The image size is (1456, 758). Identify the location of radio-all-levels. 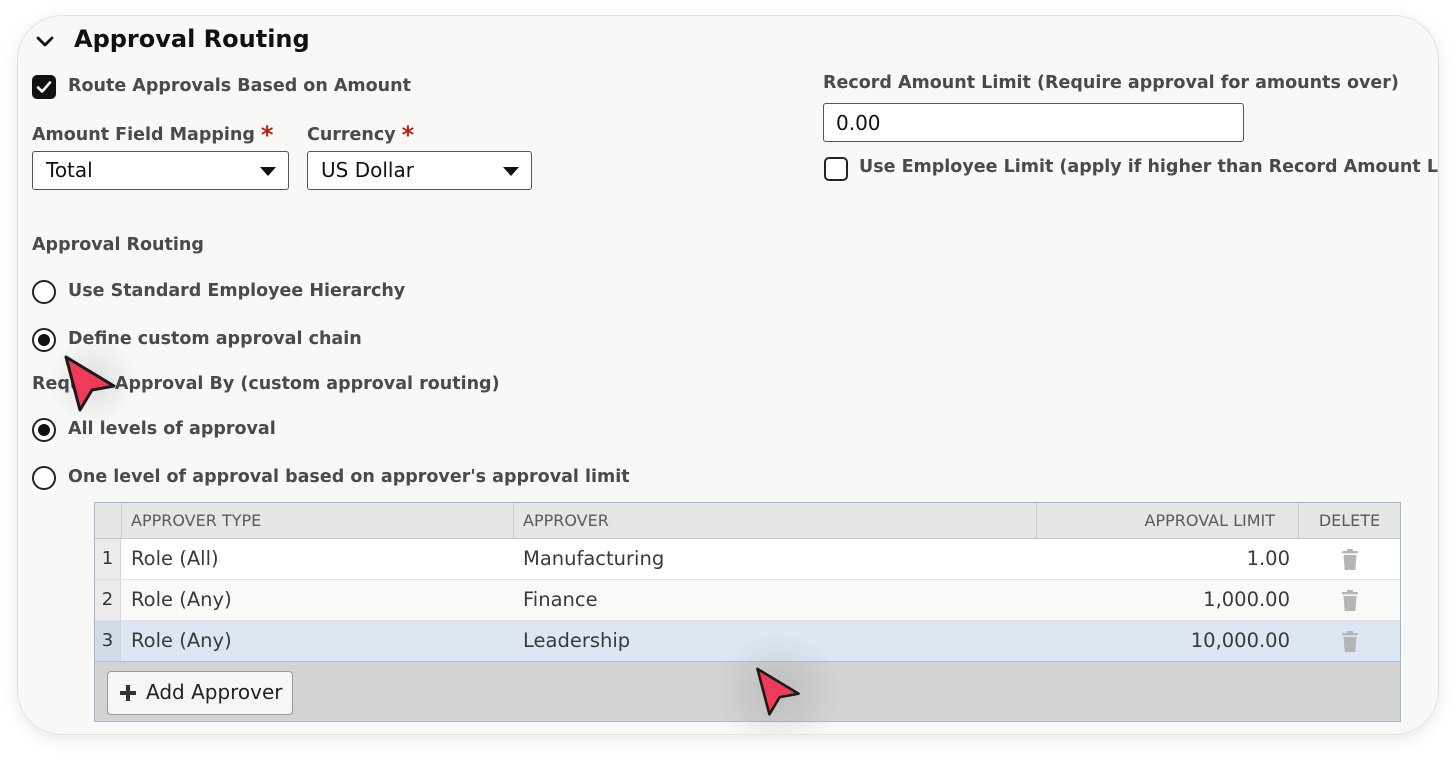
(44, 430).